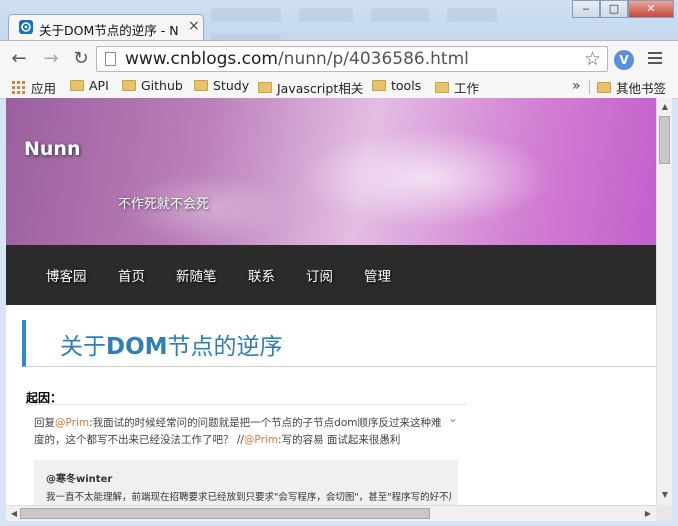 This screenshot has height=526, width=678. Describe the element at coordinates (651, 9) in the screenshot. I see `close-window-button: ✕` at that location.